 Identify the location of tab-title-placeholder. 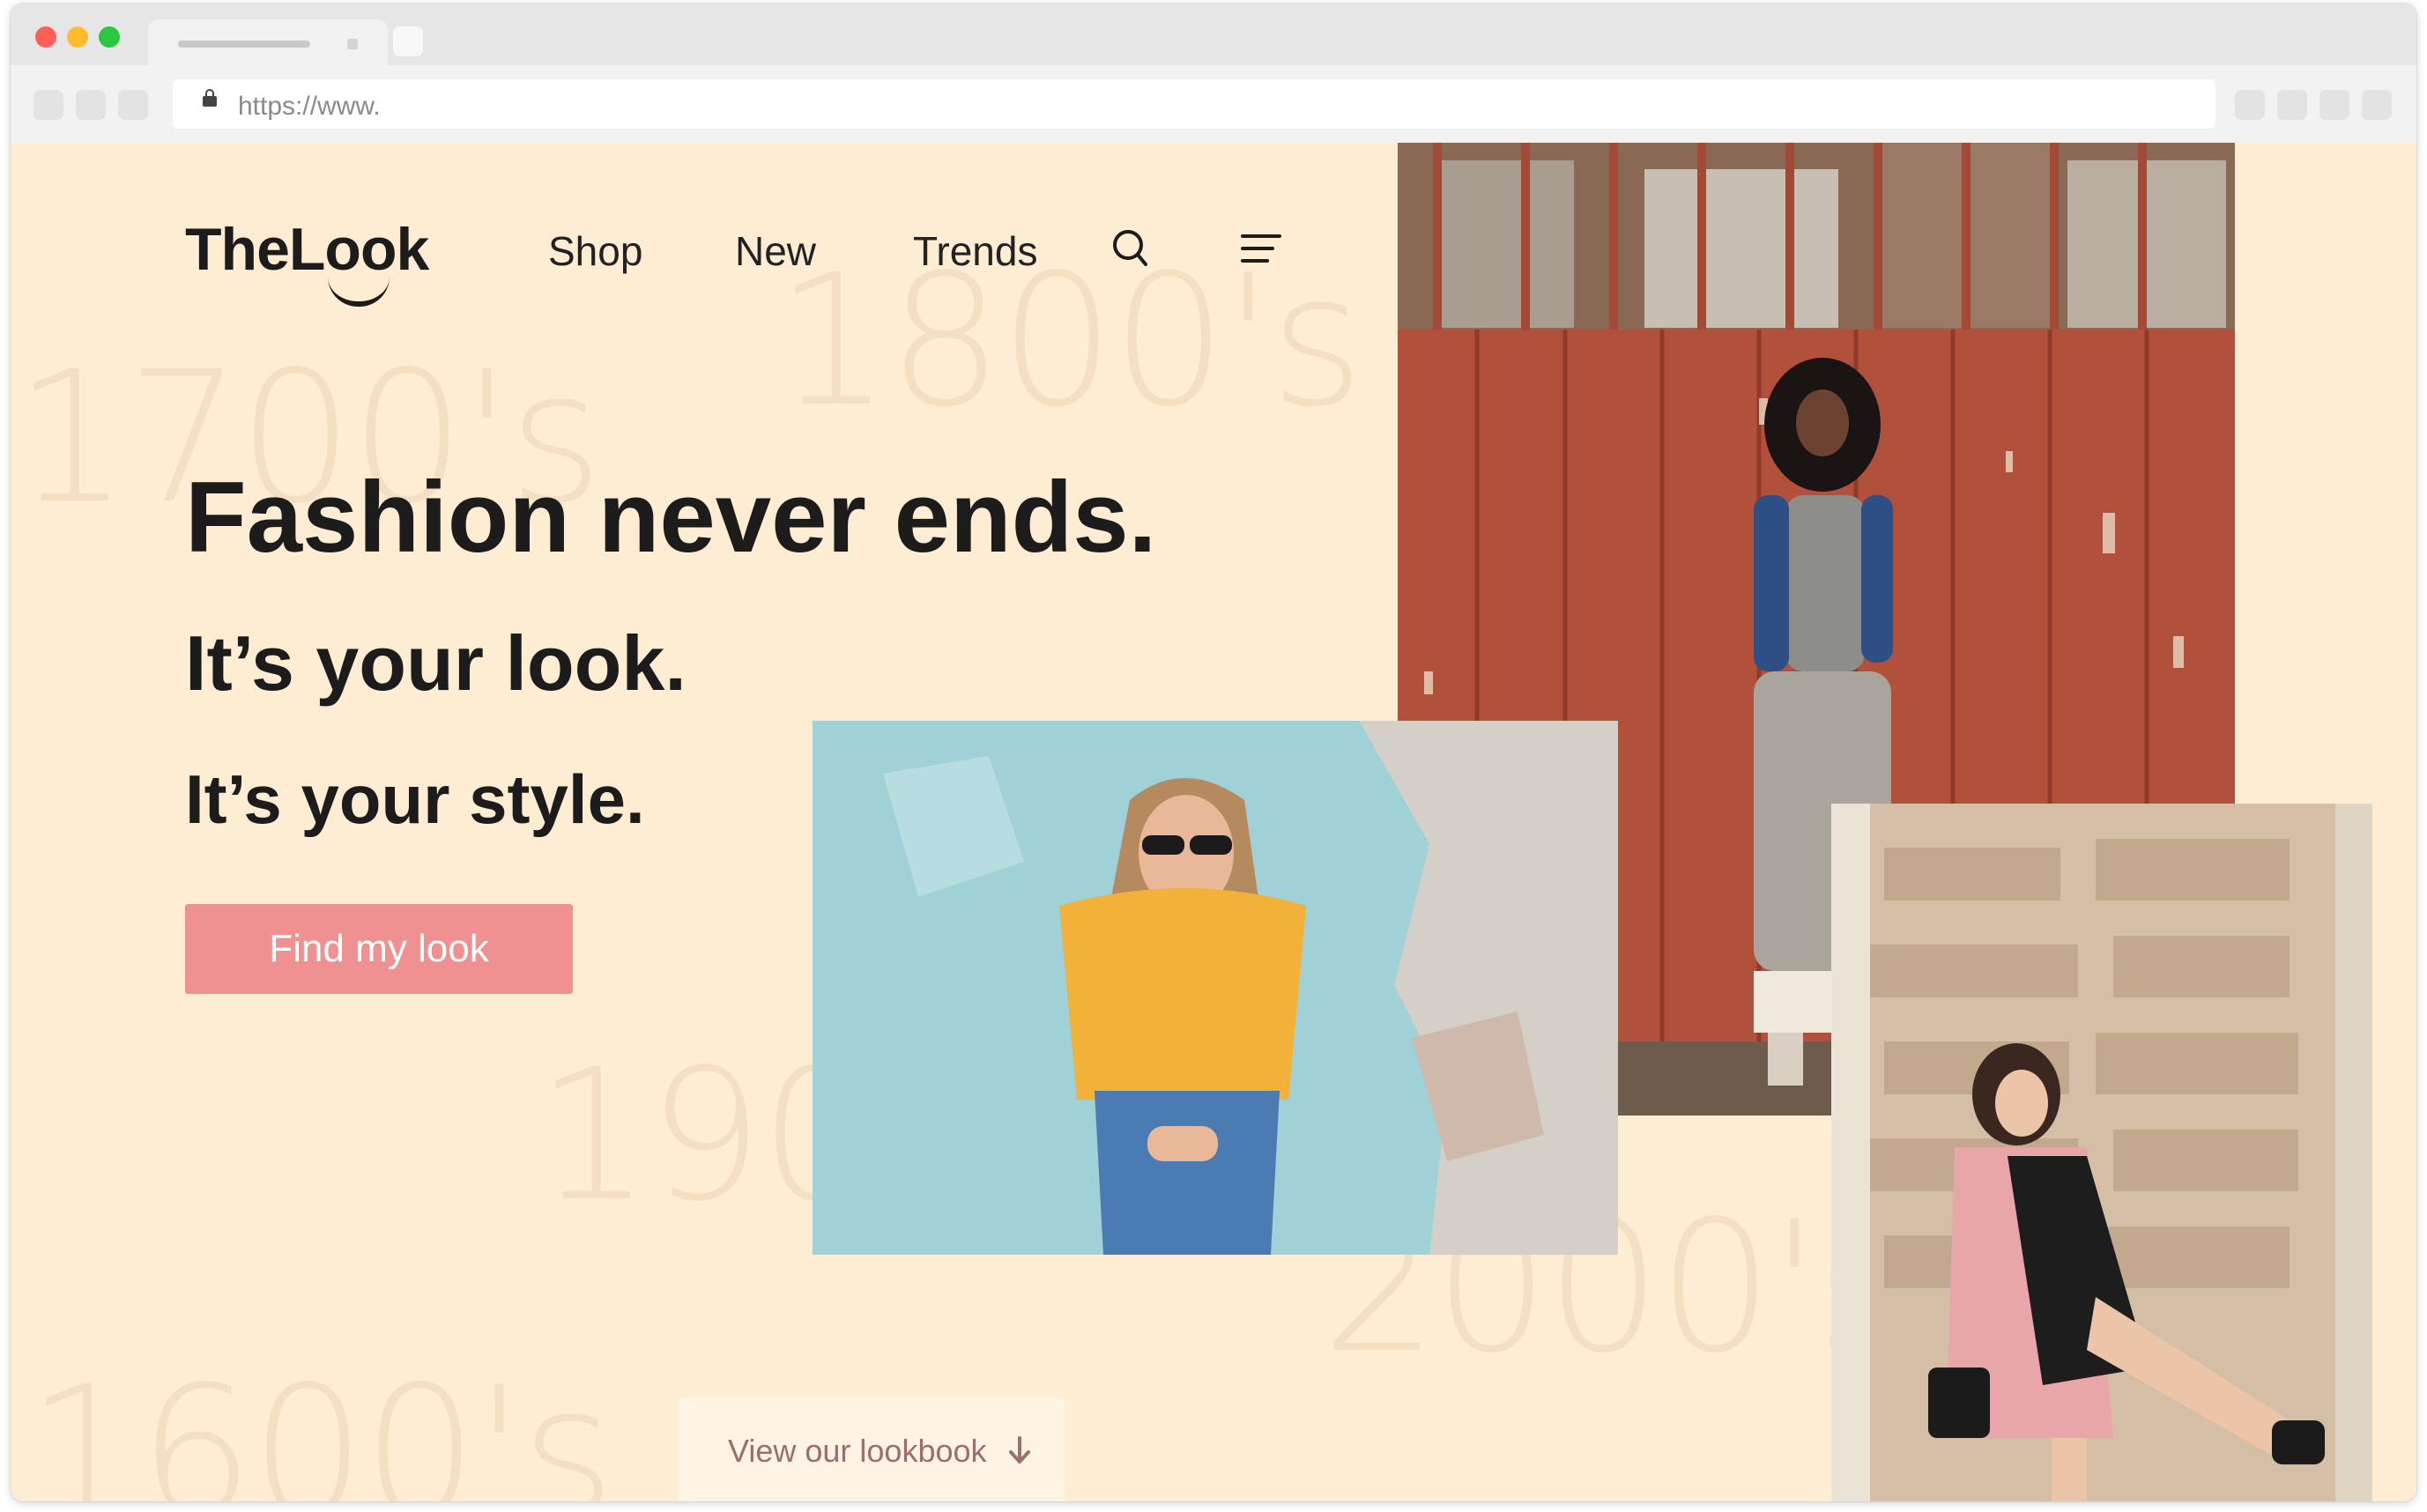
(244, 44).